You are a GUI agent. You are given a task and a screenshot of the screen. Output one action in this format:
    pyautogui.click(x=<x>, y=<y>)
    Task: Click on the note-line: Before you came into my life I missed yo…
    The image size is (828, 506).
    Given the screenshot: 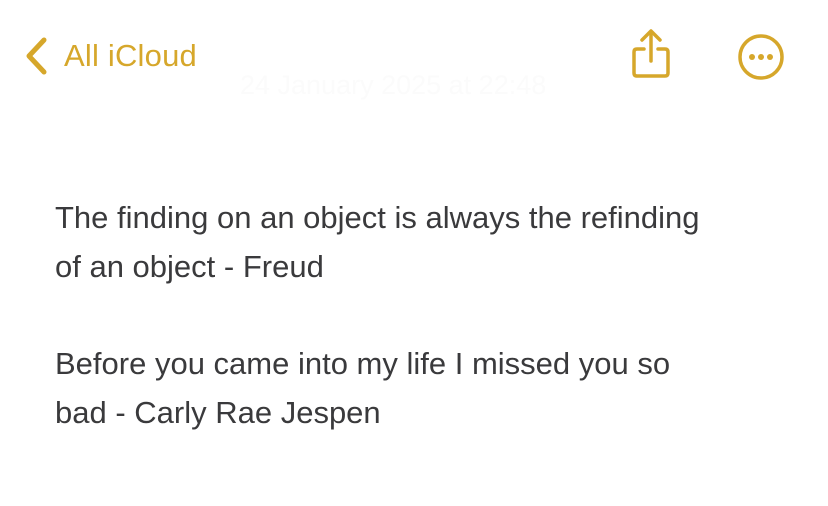 What is the action you would take?
    pyautogui.click(x=363, y=363)
    